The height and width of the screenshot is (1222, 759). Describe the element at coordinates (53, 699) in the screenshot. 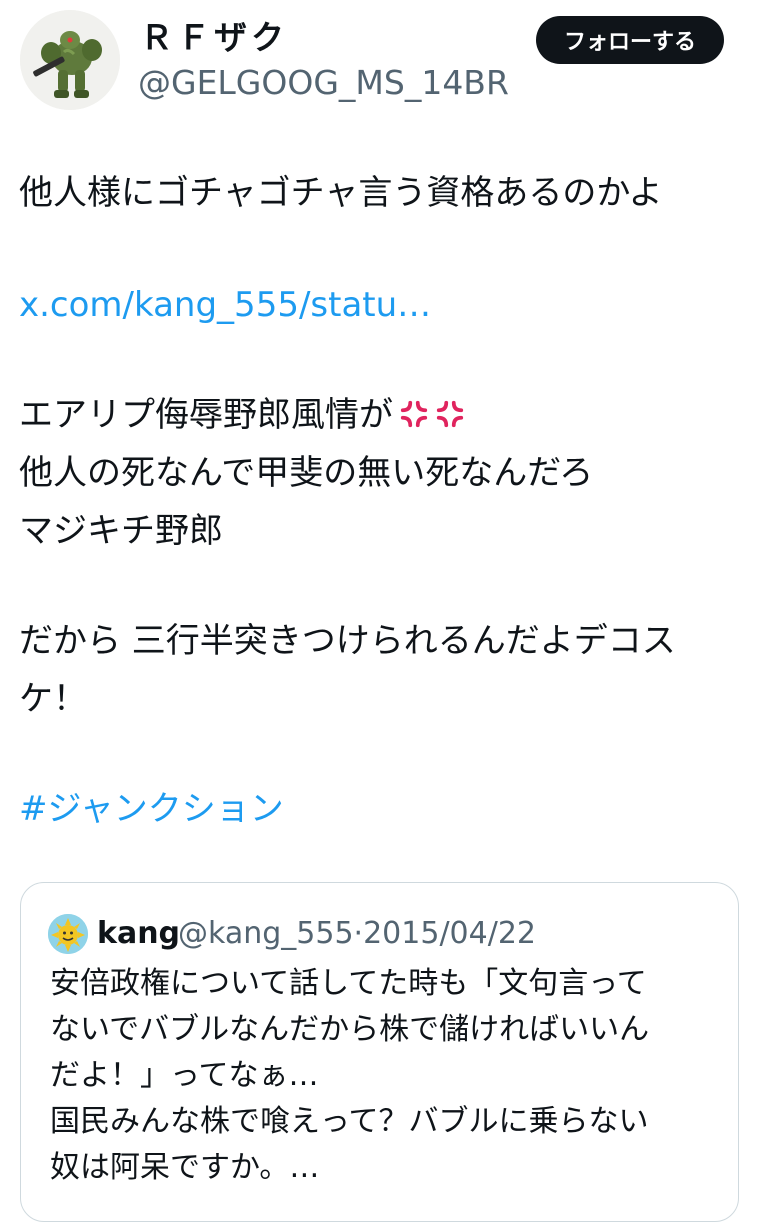

I see `tweet-line: ケ！` at that location.